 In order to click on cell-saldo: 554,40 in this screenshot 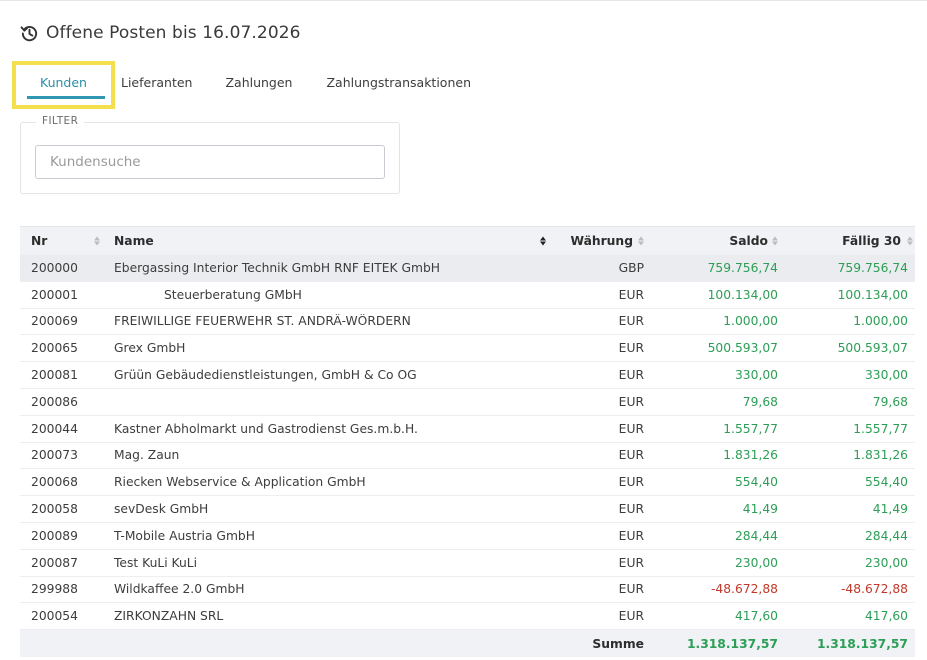, I will do `click(756, 482)`.